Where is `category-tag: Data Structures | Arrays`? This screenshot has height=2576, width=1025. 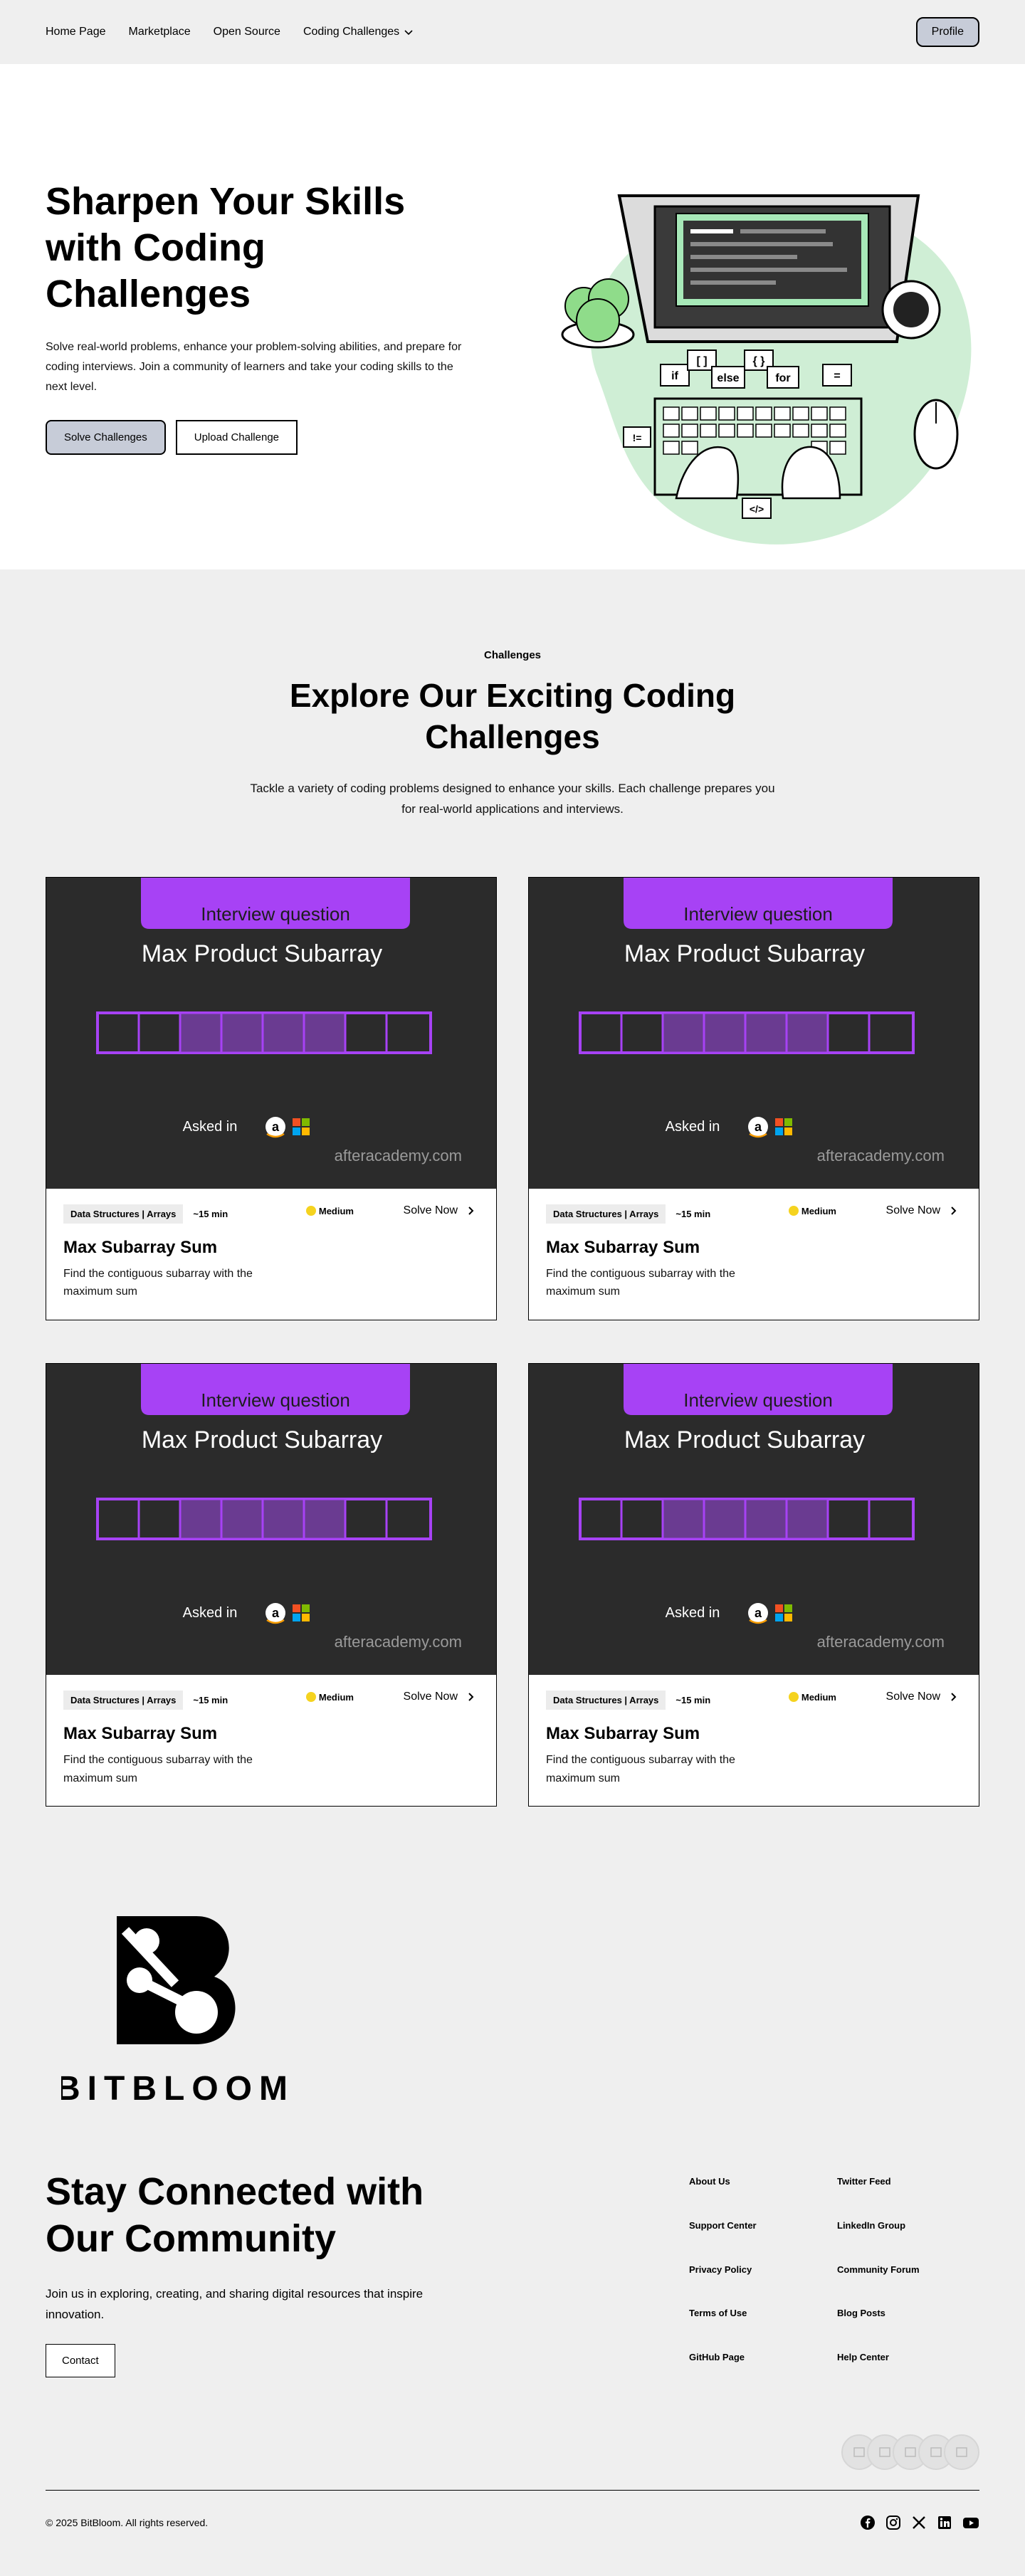 category-tag: Data Structures | Arrays is located at coordinates (606, 1700).